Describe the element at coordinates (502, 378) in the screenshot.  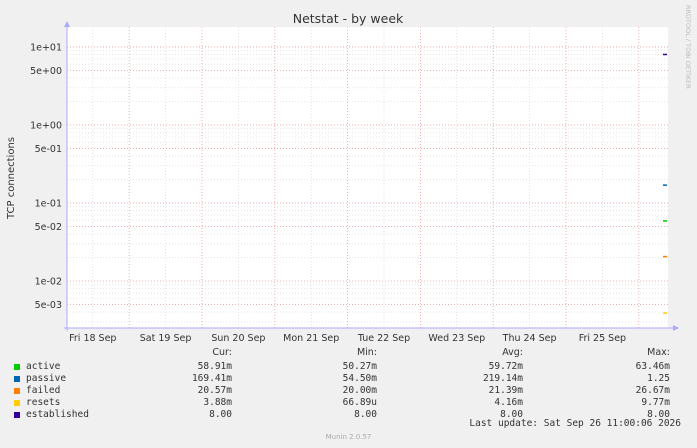
I see `legend-value-avg: 219.14m` at that location.